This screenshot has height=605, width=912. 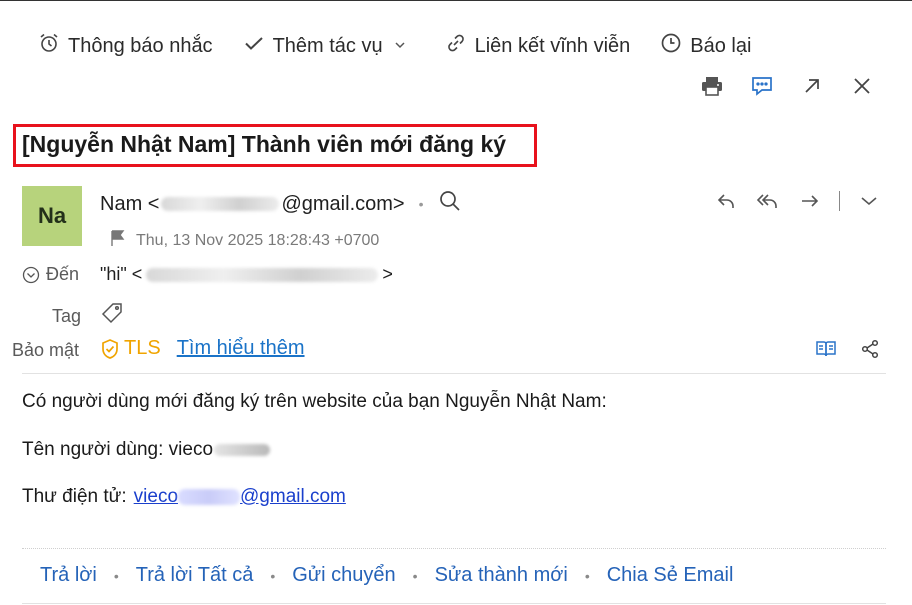 I want to click on recipient-label-group: Đến, so click(x=50, y=274).